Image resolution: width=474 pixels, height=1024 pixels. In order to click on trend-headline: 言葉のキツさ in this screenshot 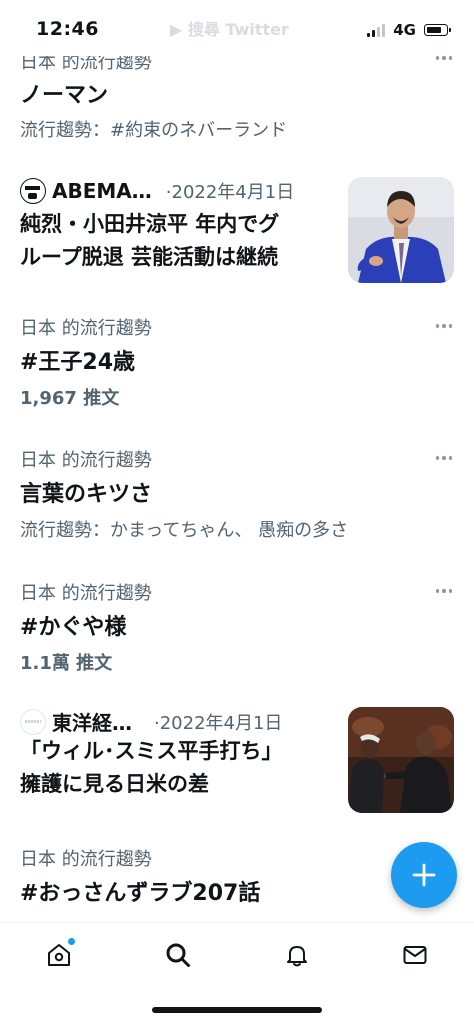, I will do `click(86, 494)`.